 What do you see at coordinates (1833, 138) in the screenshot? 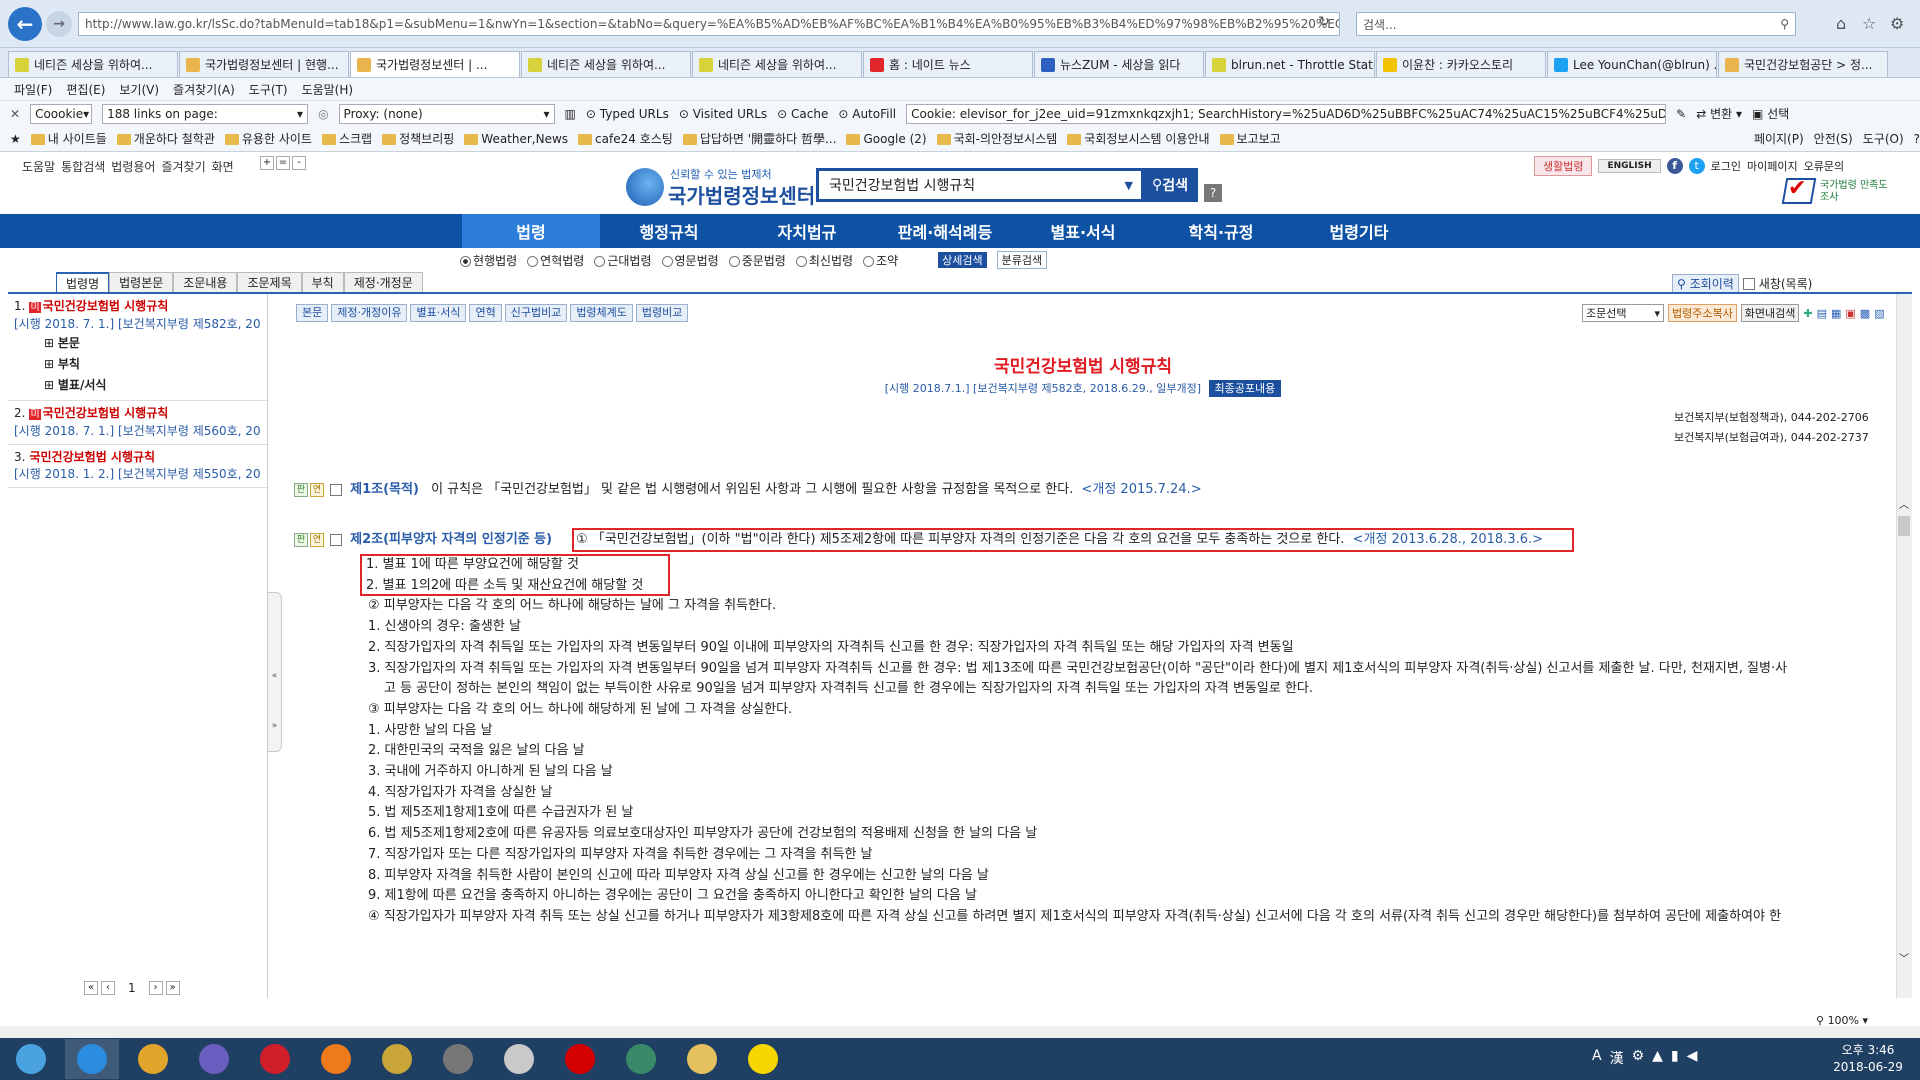
I see `command-bar-item: 안전(S)` at bounding box center [1833, 138].